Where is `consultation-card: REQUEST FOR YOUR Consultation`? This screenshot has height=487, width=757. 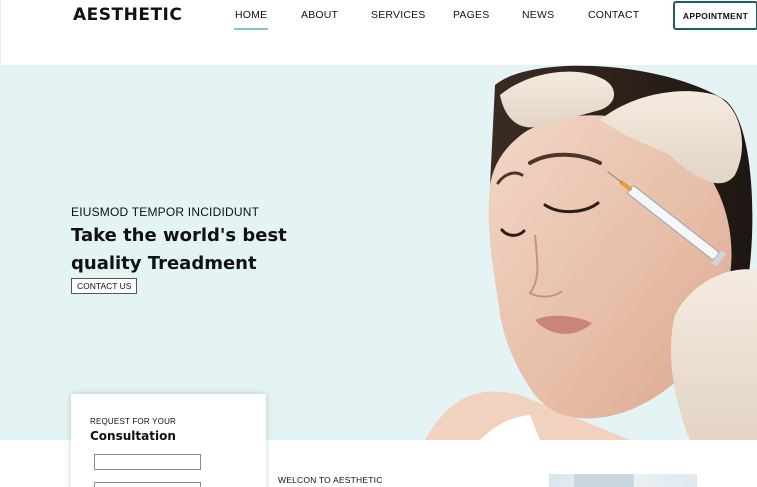
consultation-card: REQUEST FOR YOUR Consultation is located at coordinates (168, 440).